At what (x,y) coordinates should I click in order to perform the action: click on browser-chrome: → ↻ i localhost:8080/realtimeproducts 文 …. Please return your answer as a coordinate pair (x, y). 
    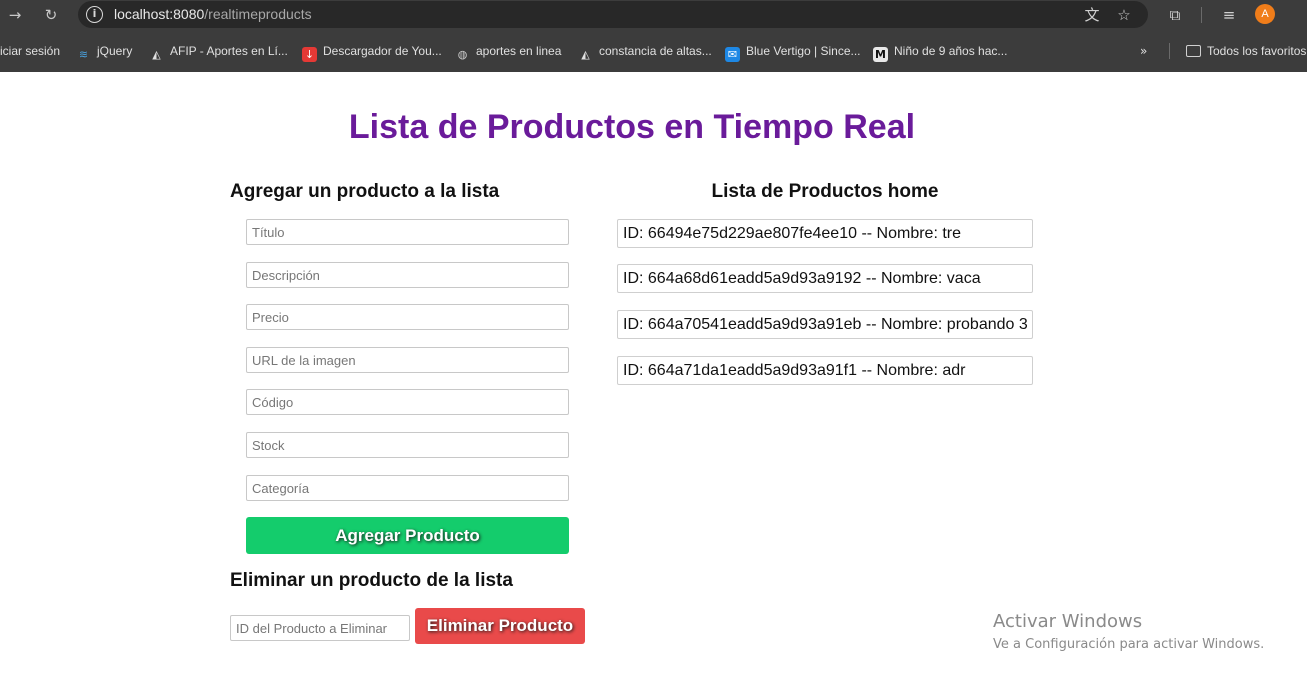
    Looking at the image, I should click on (653, 36).